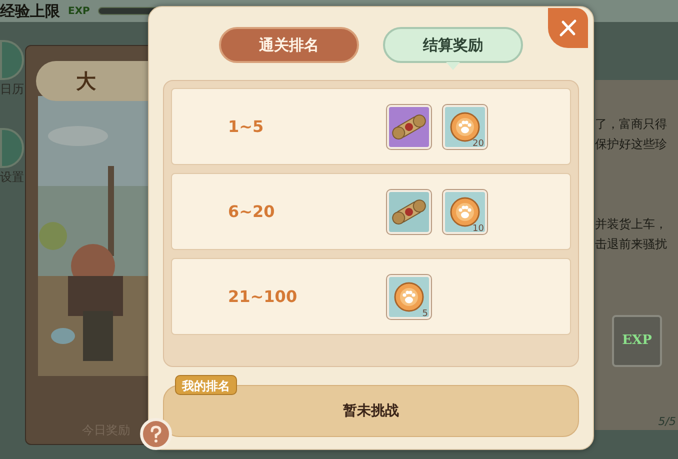  I want to click on exp-limit-label: 经验上限, so click(30, 11).